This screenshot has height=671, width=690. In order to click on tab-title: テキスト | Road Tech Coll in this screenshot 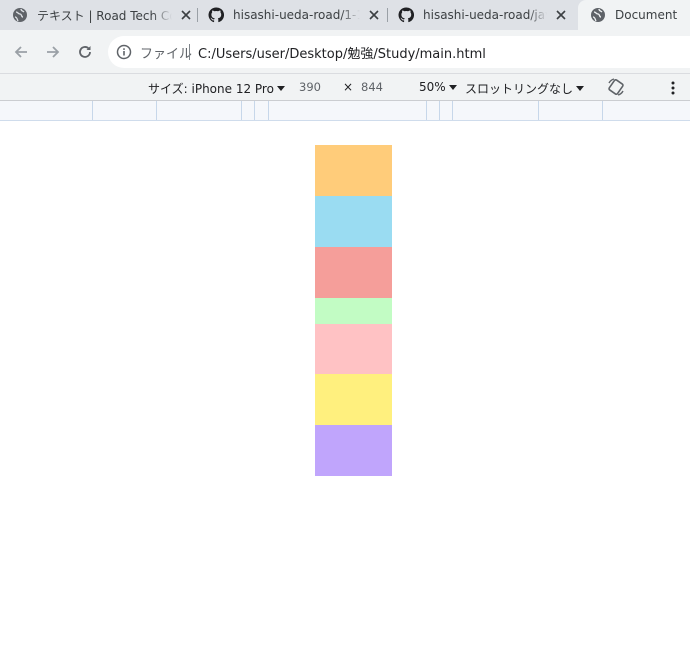, I will do `click(104, 15)`.